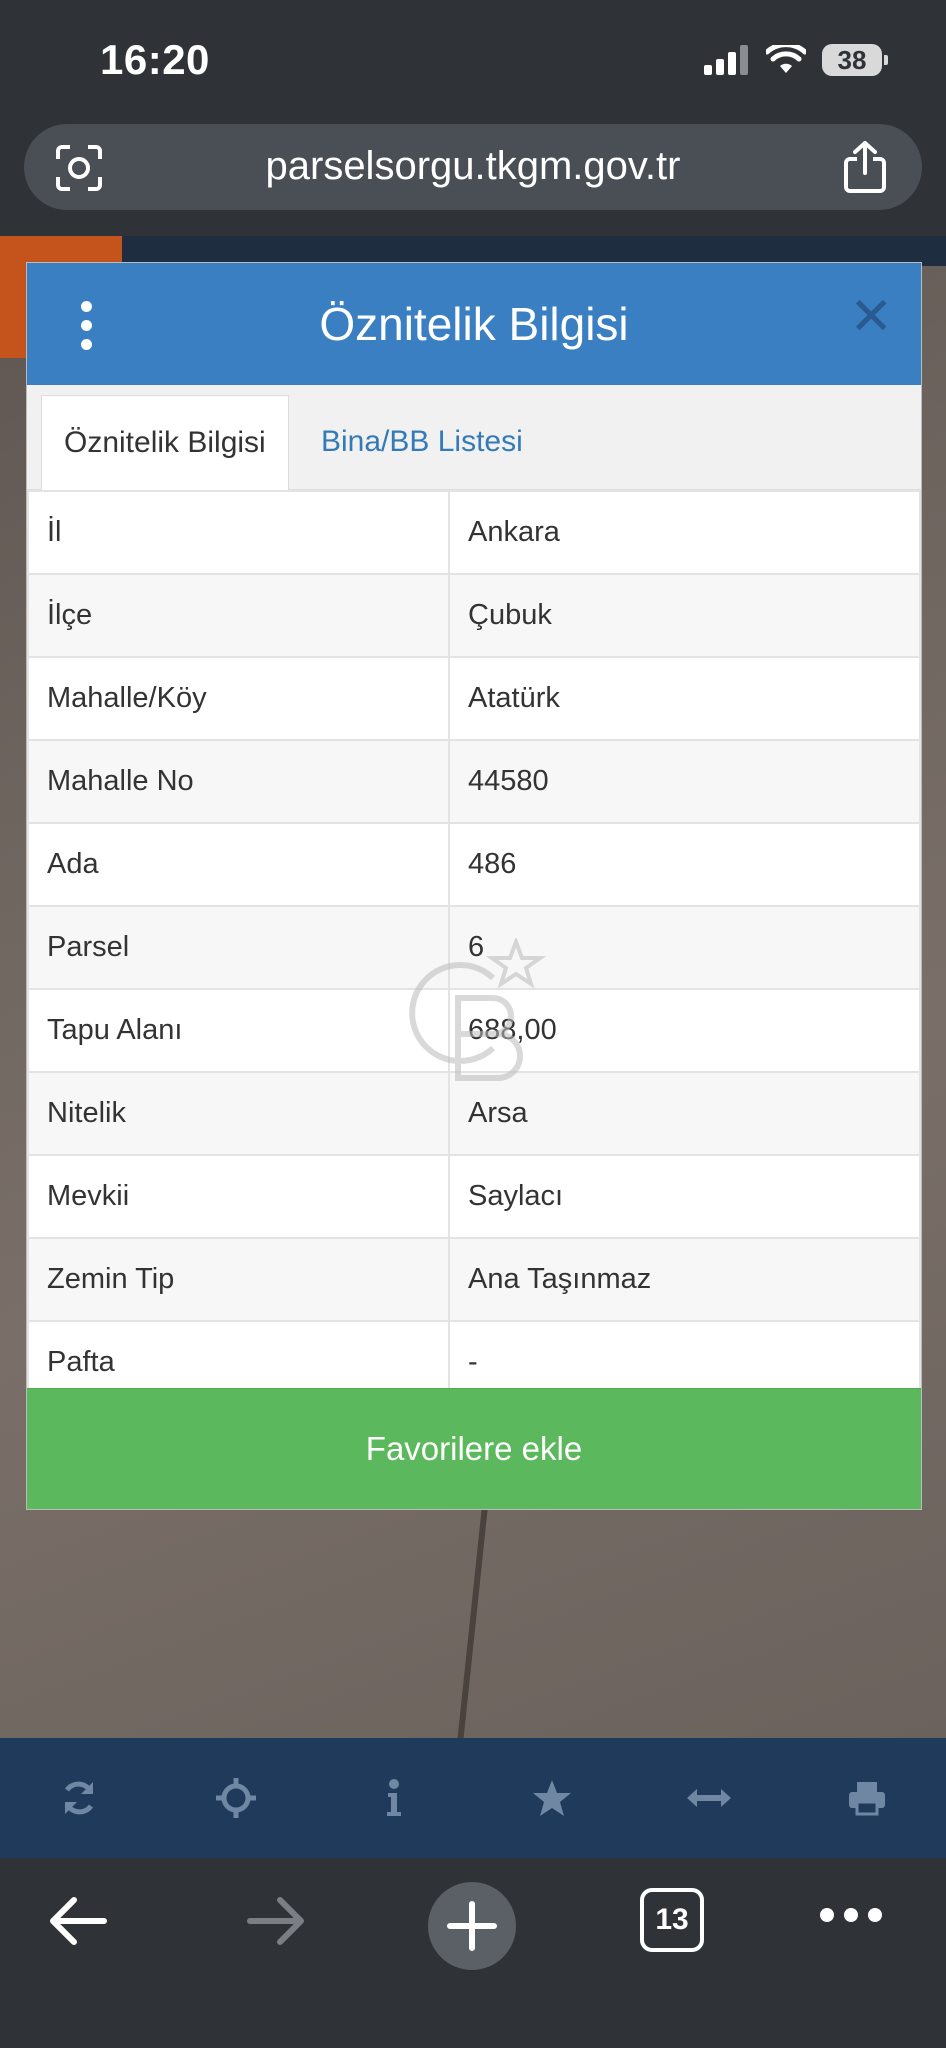  What do you see at coordinates (473, 1798) in the screenshot?
I see `map-toolbar` at bounding box center [473, 1798].